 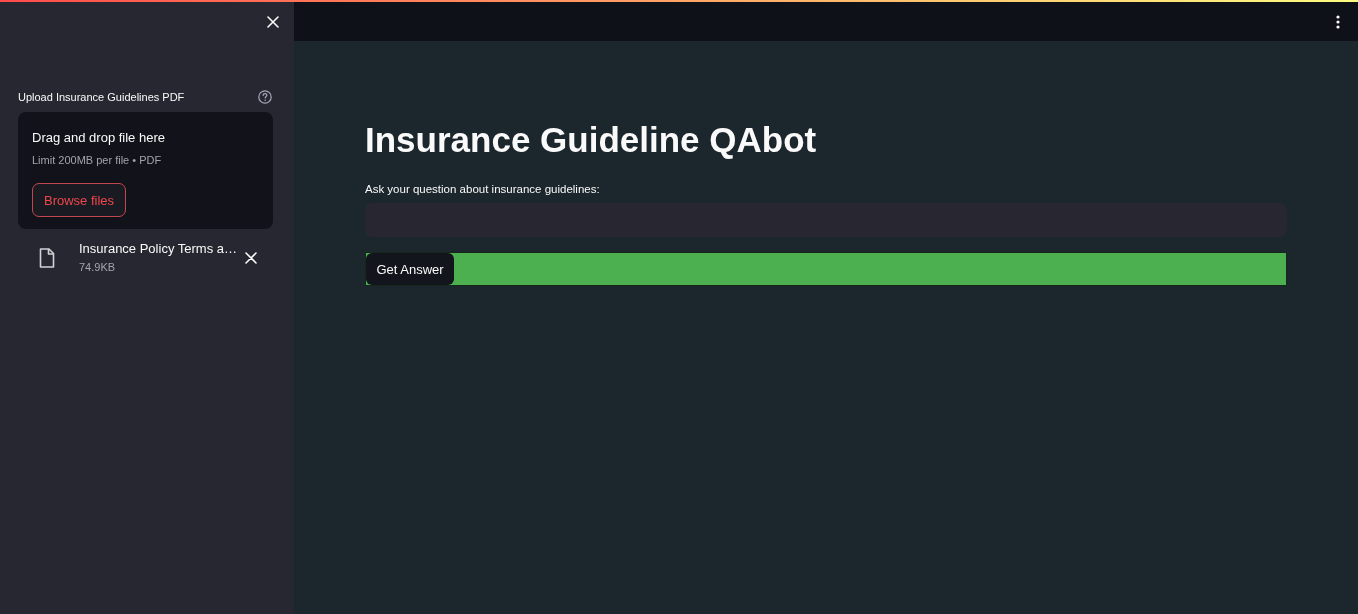 I want to click on page-title: Insurance Guideline QAbot, so click(x=591, y=140).